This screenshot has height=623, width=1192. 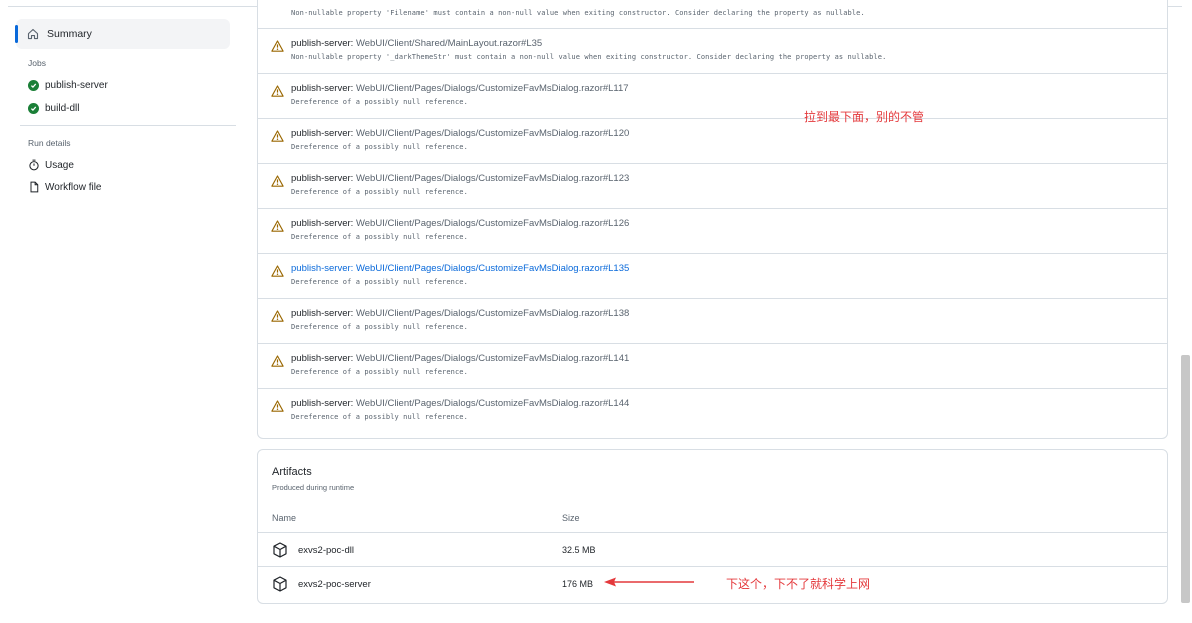 What do you see at coordinates (73, 187) in the screenshot?
I see `sidebar-item-label: Workflow file` at bounding box center [73, 187].